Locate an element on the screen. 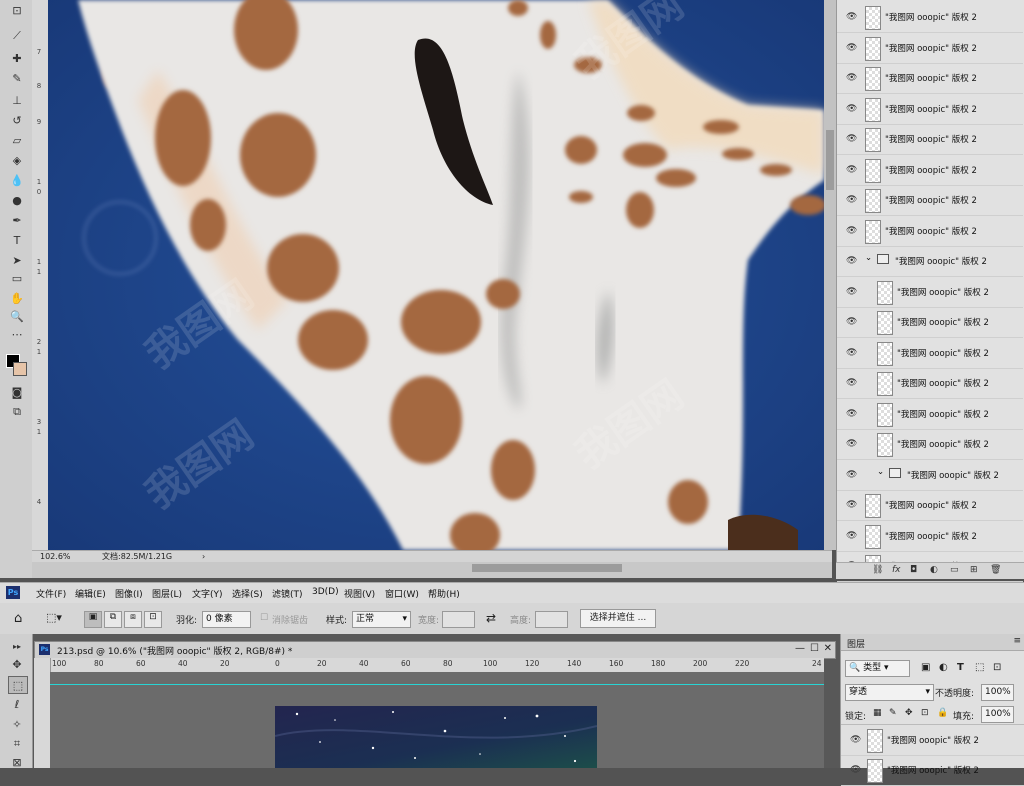 The height and width of the screenshot is (786, 1024). lock-pixels-icon: ✎ is located at coordinates (893, 713).